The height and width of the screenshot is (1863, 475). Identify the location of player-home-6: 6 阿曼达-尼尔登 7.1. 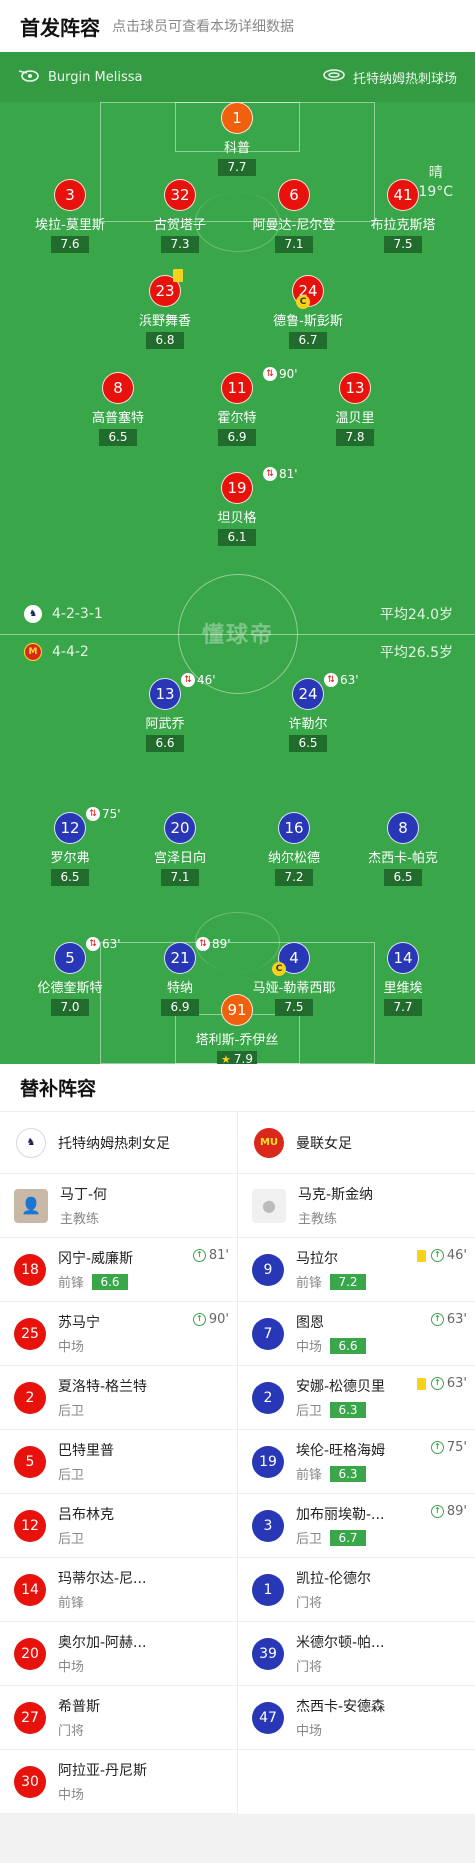
(294, 216).